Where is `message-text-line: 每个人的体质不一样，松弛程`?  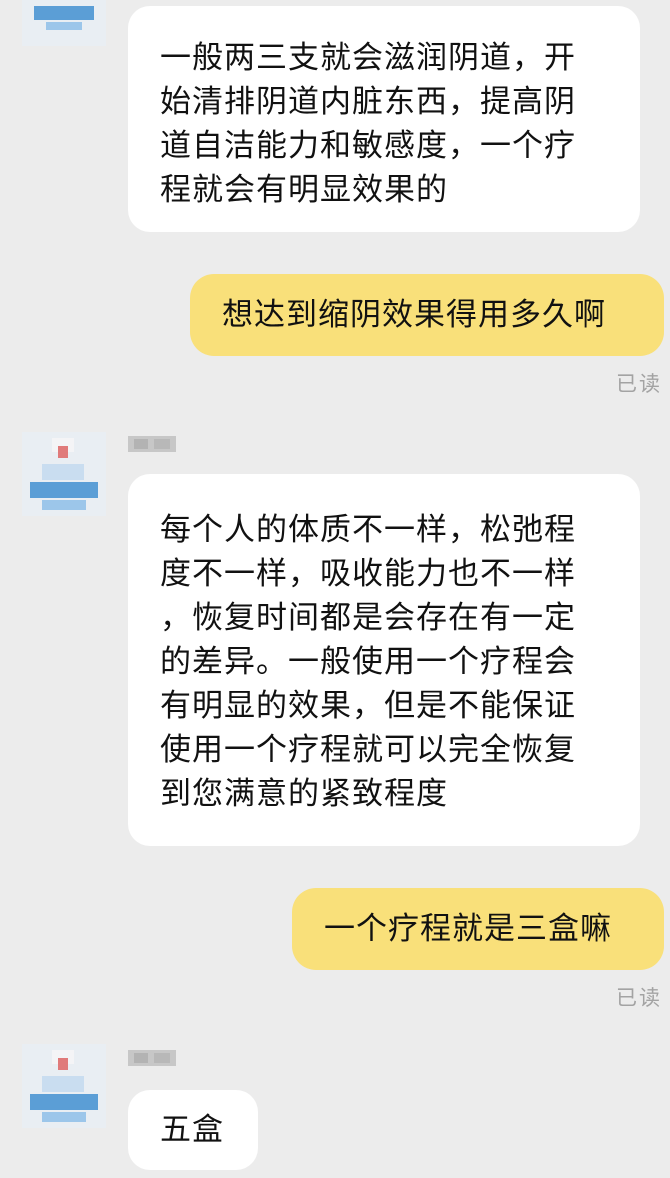 message-text-line: 每个人的体质不一样，松弛程 is located at coordinates (368, 530).